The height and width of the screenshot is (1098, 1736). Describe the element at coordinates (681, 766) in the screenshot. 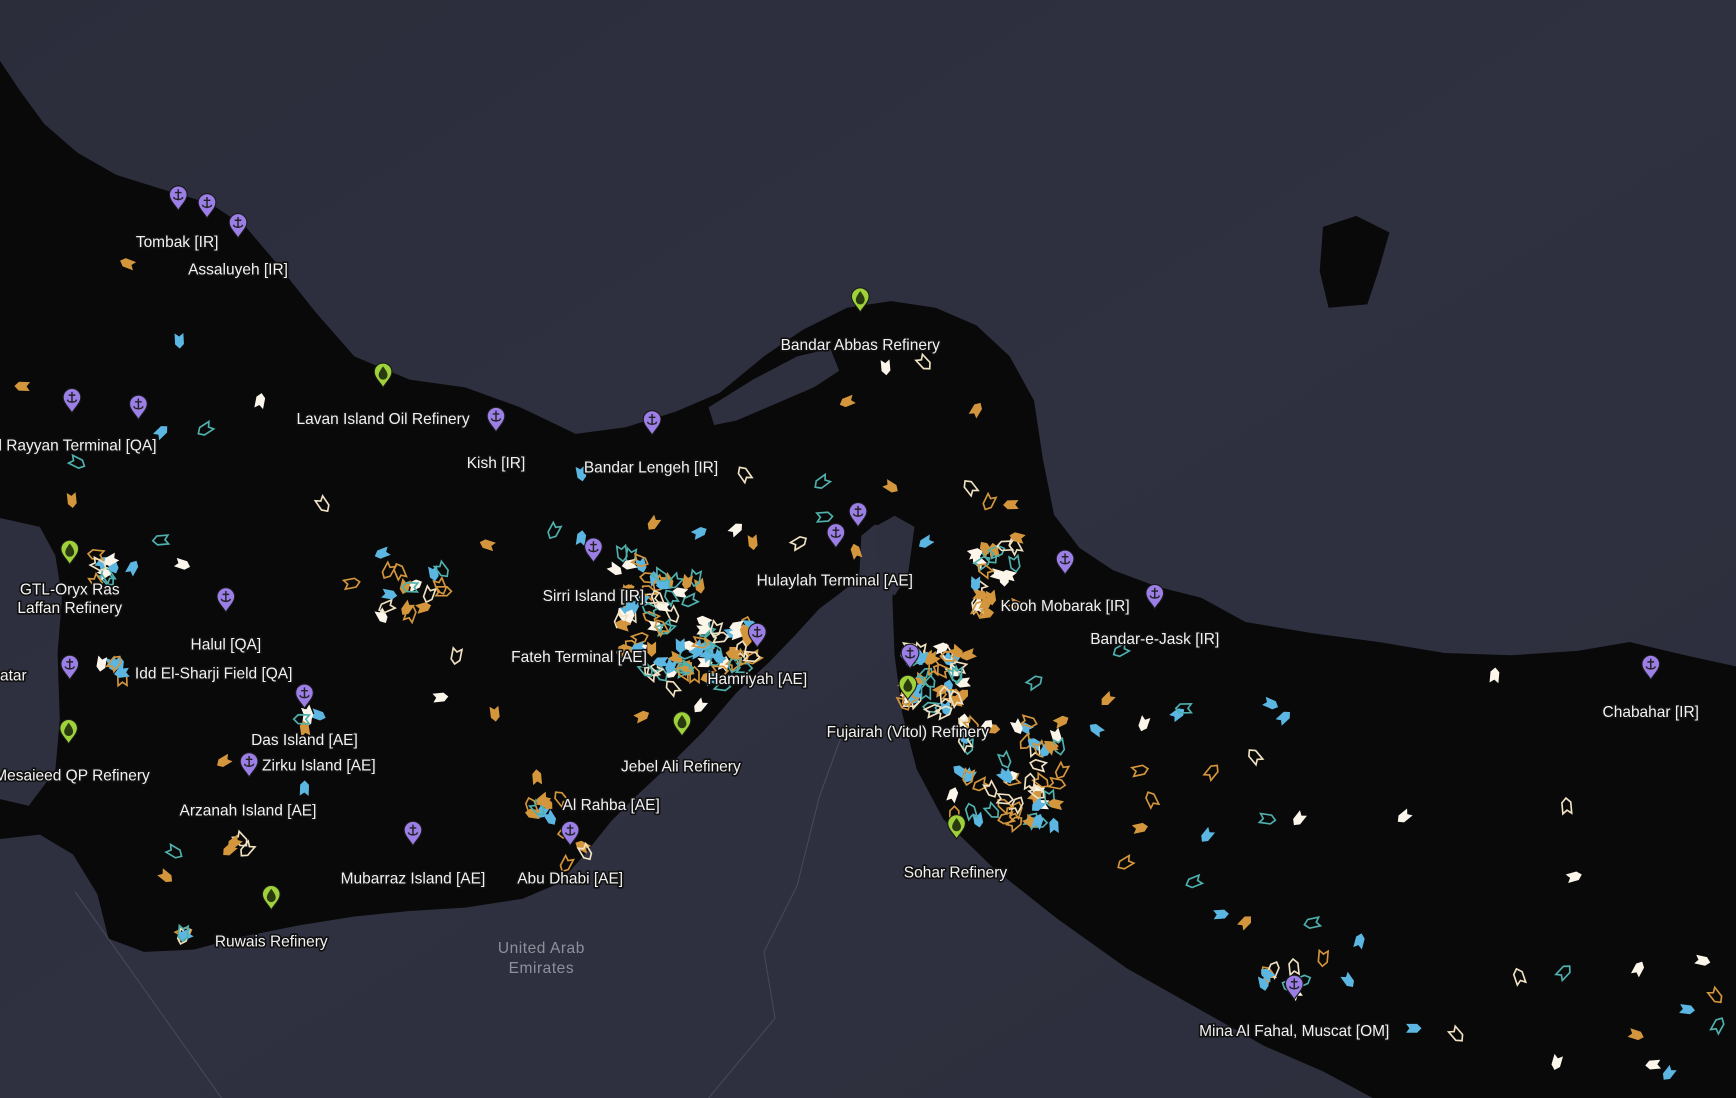

I see `place-label: Jebel Ali Refinery` at that location.